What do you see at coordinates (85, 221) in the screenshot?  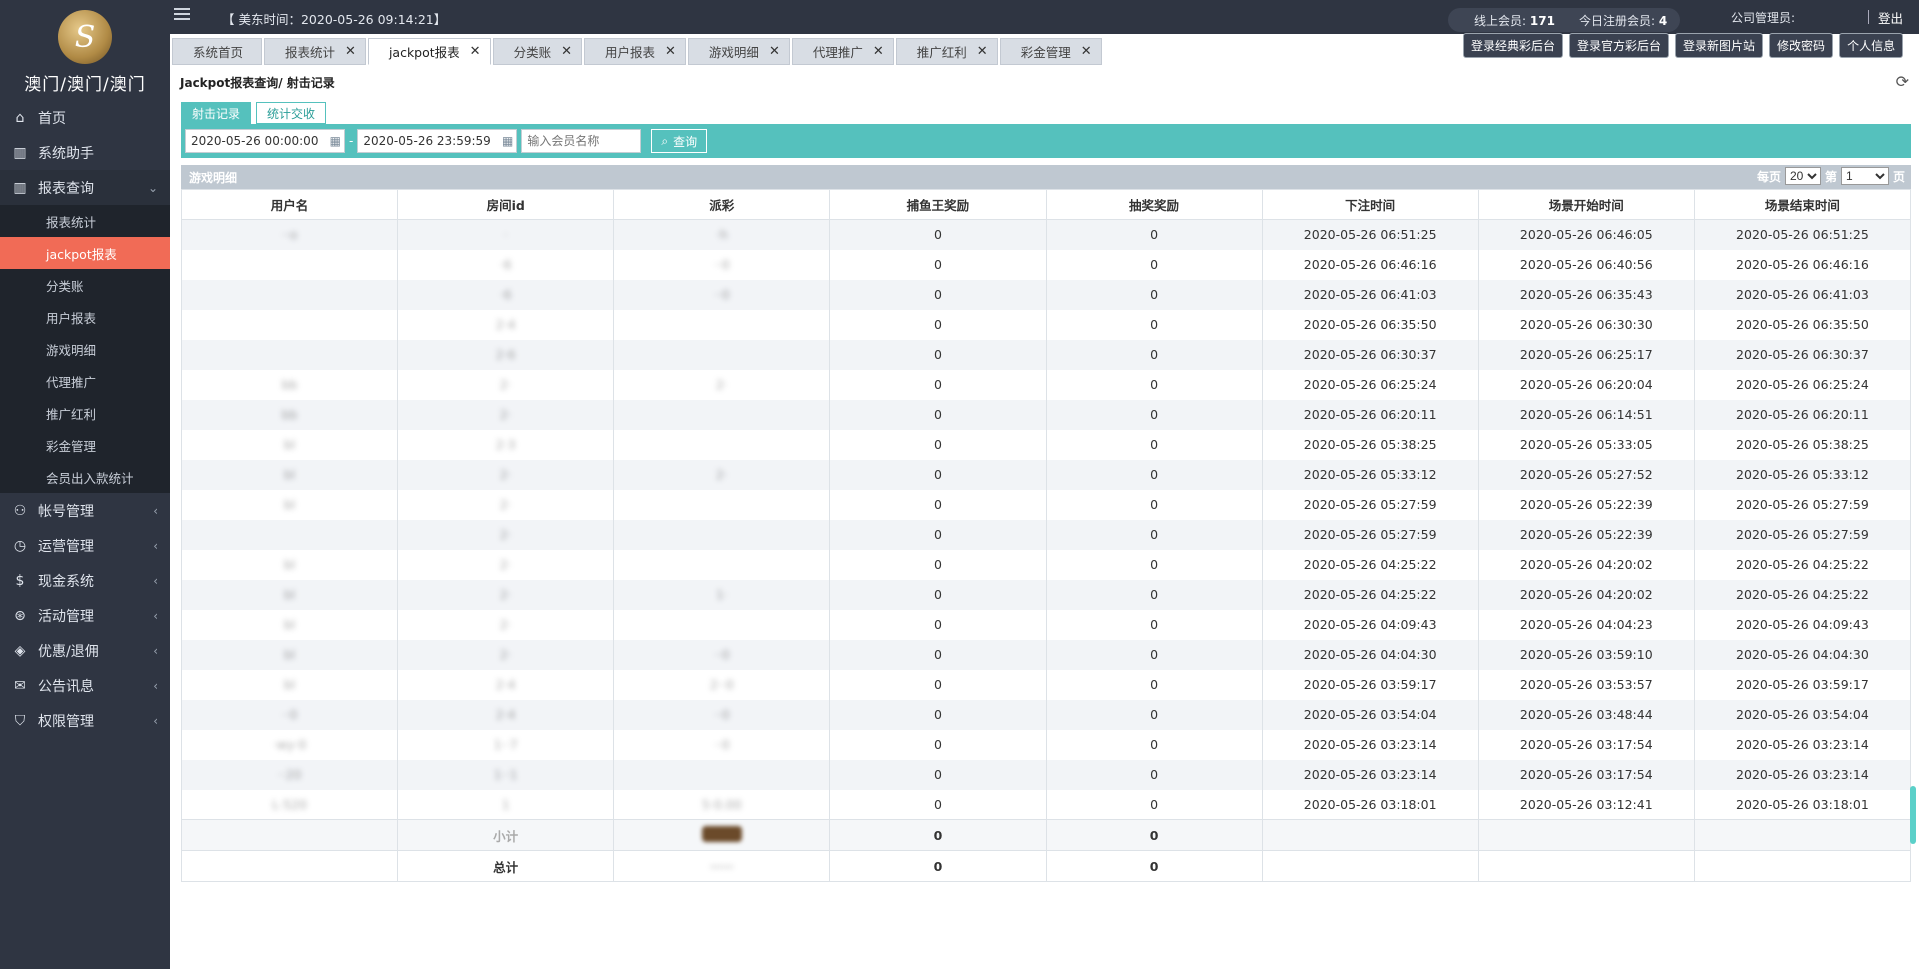 I see `sidebar-subitem-0: 报表统计` at bounding box center [85, 221].